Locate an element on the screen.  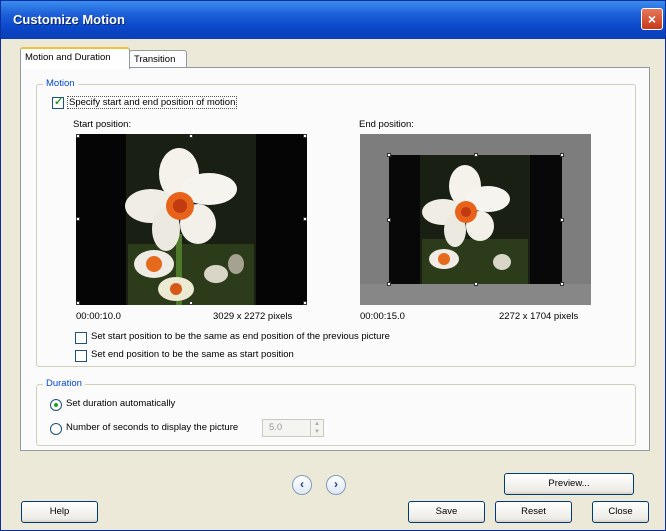
start-flower-image is located at coordinates (191, 219).